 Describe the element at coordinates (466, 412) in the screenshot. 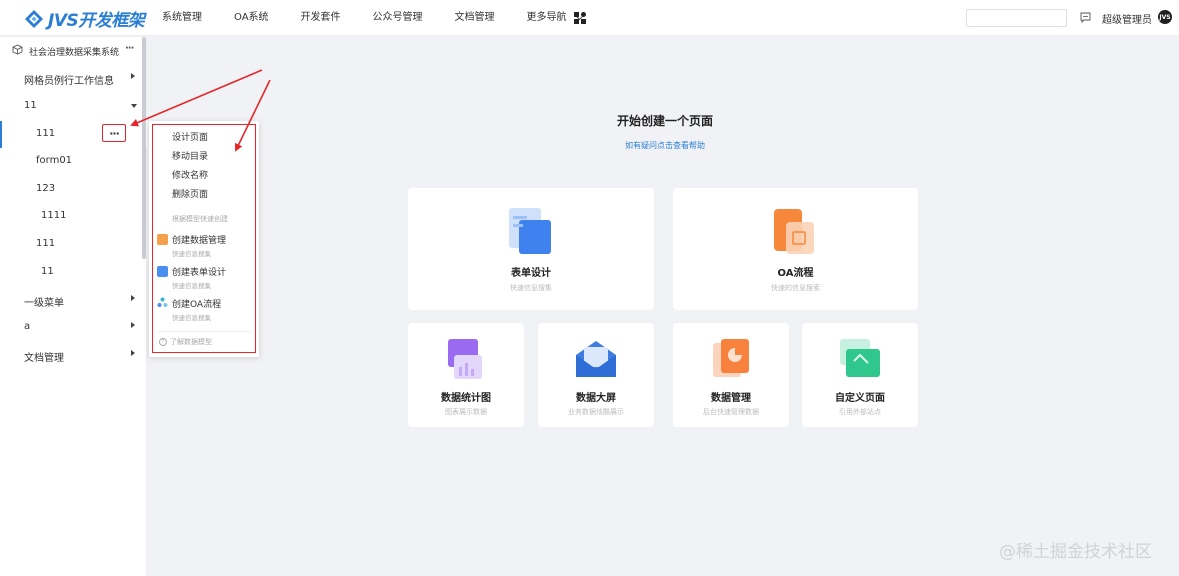

I see `card-desc: 图表展示数据` at that location.